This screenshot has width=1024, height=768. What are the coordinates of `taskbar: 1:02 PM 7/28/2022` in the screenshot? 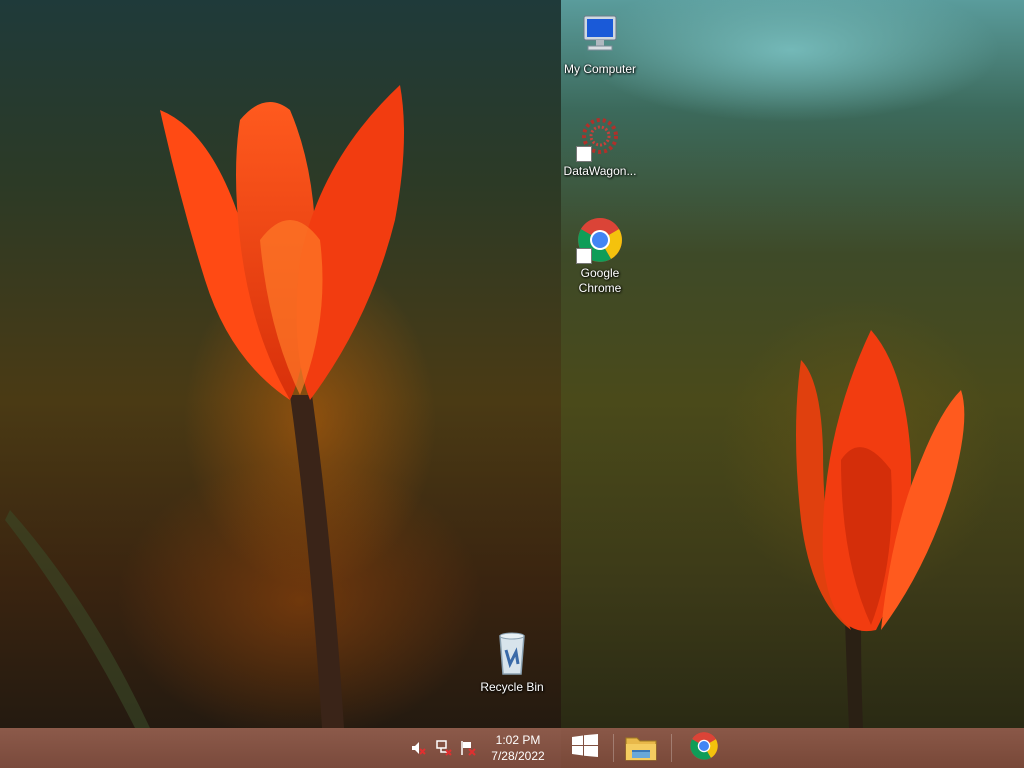 It's located at (512, 748).